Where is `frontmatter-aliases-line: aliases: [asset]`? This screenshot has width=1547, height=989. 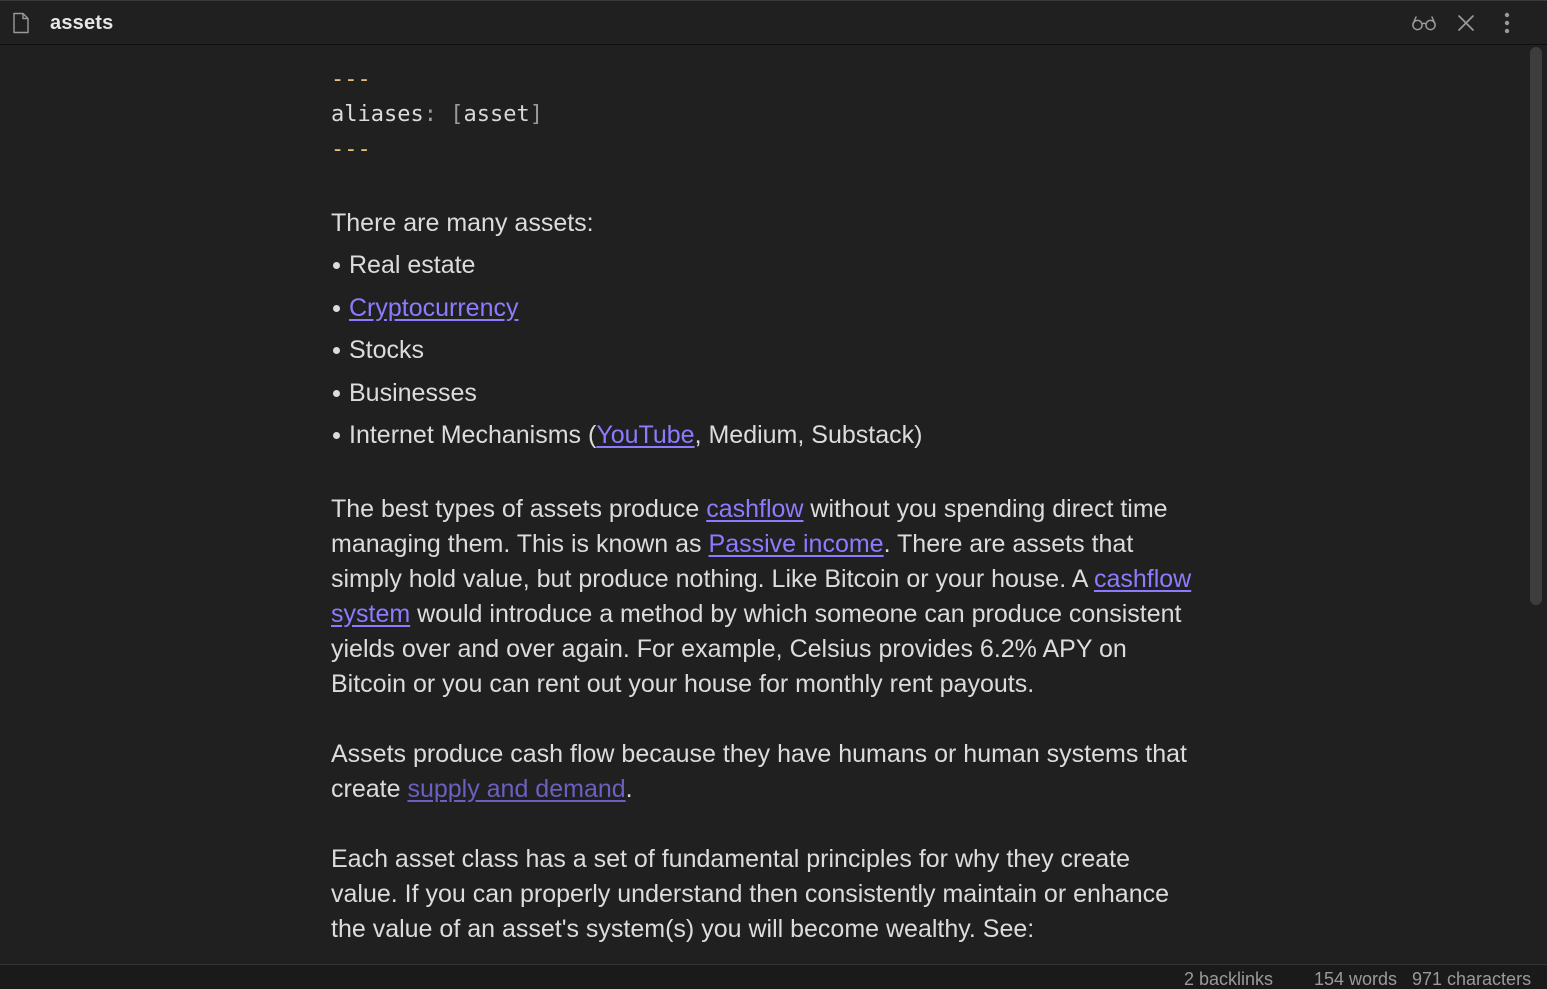
frontmatter-aliases-line: aliases: [asset] is located at coordinates (766, 114).